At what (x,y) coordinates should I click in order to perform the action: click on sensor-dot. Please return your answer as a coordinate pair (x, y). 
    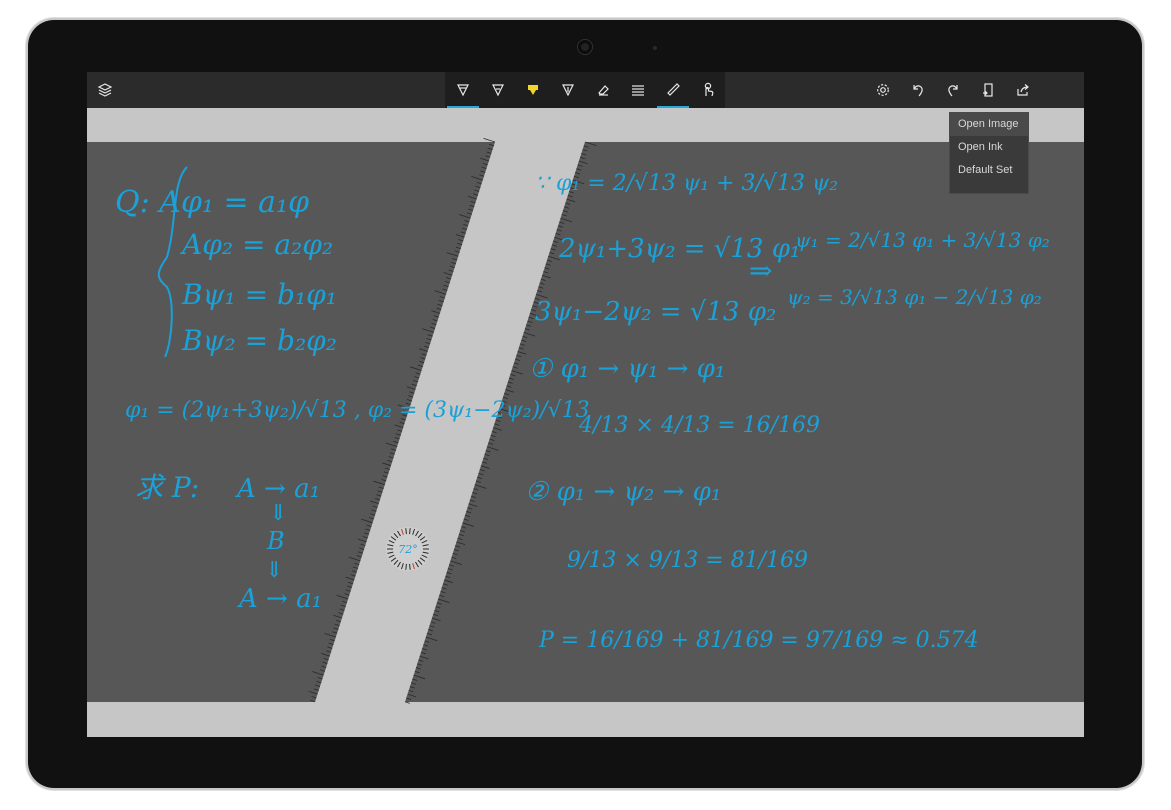
    Looking at the image, I should click on (655, 48).